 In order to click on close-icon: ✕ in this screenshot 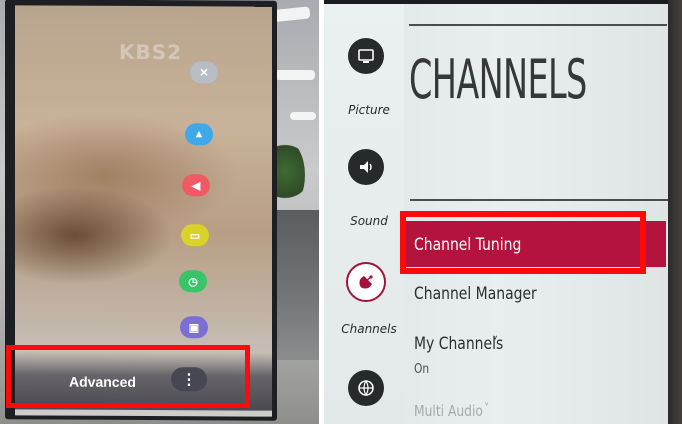, I will do `click(204, 72)`.